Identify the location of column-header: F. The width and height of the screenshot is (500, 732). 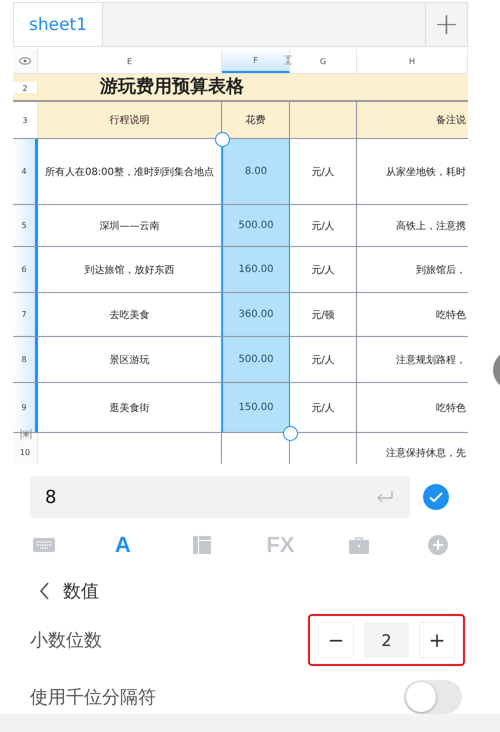
(256, 61).